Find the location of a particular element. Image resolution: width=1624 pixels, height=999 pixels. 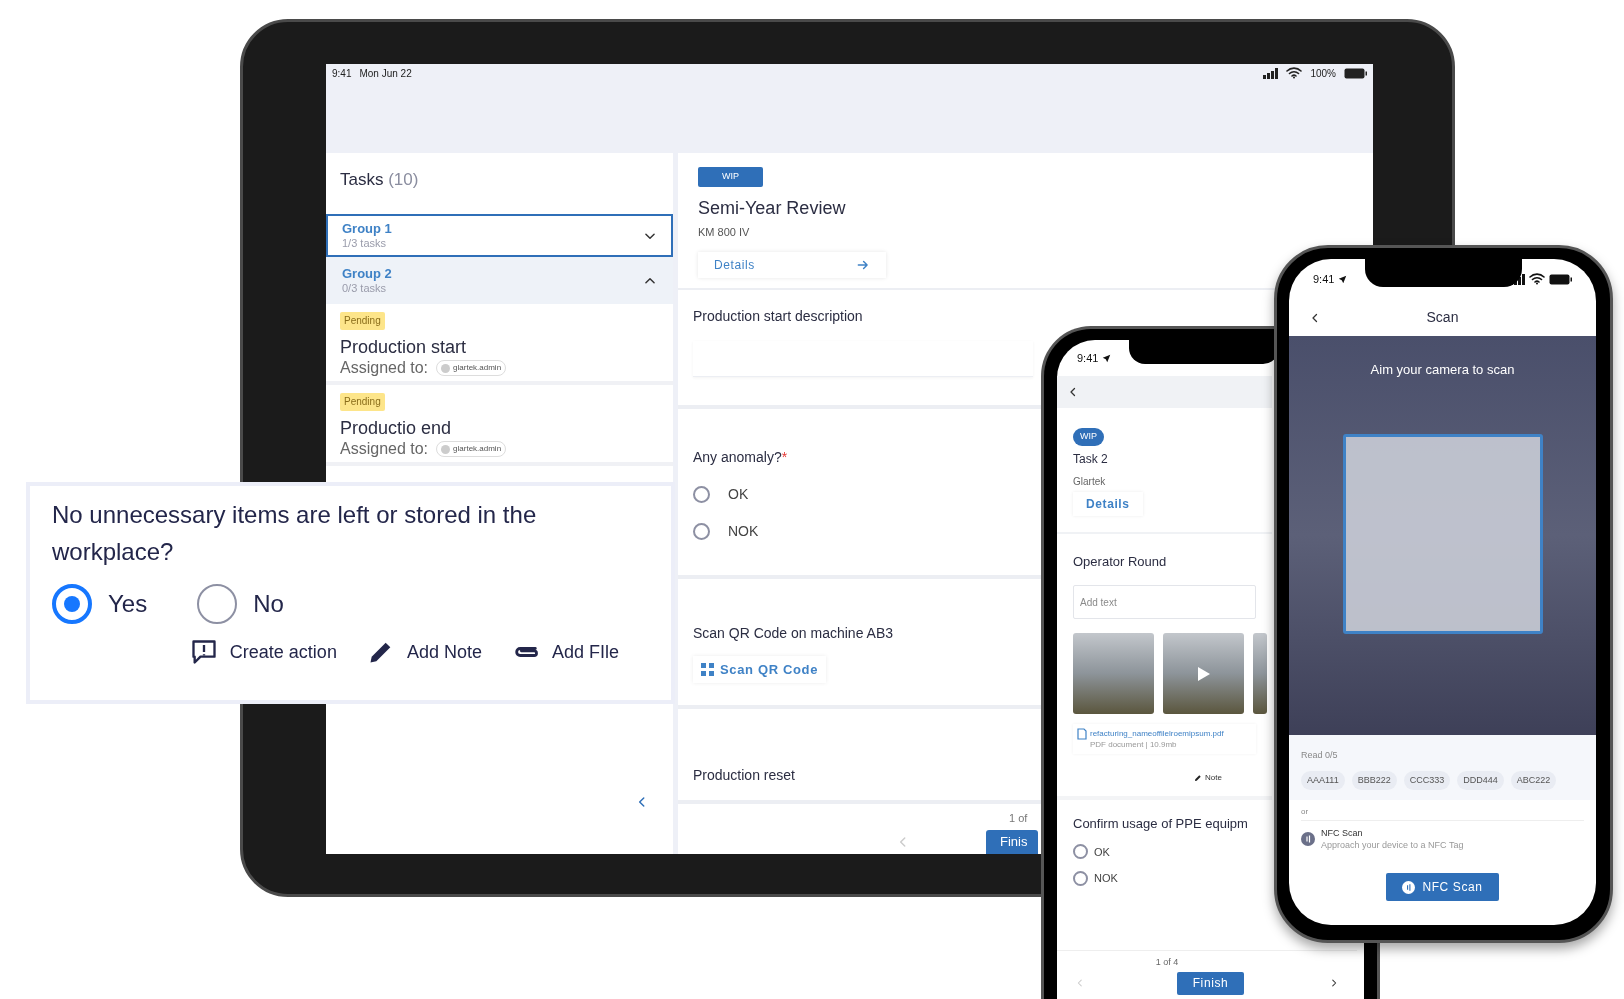

nfc-scan-button: NFC Scan is located at coordinates (1442, 887).